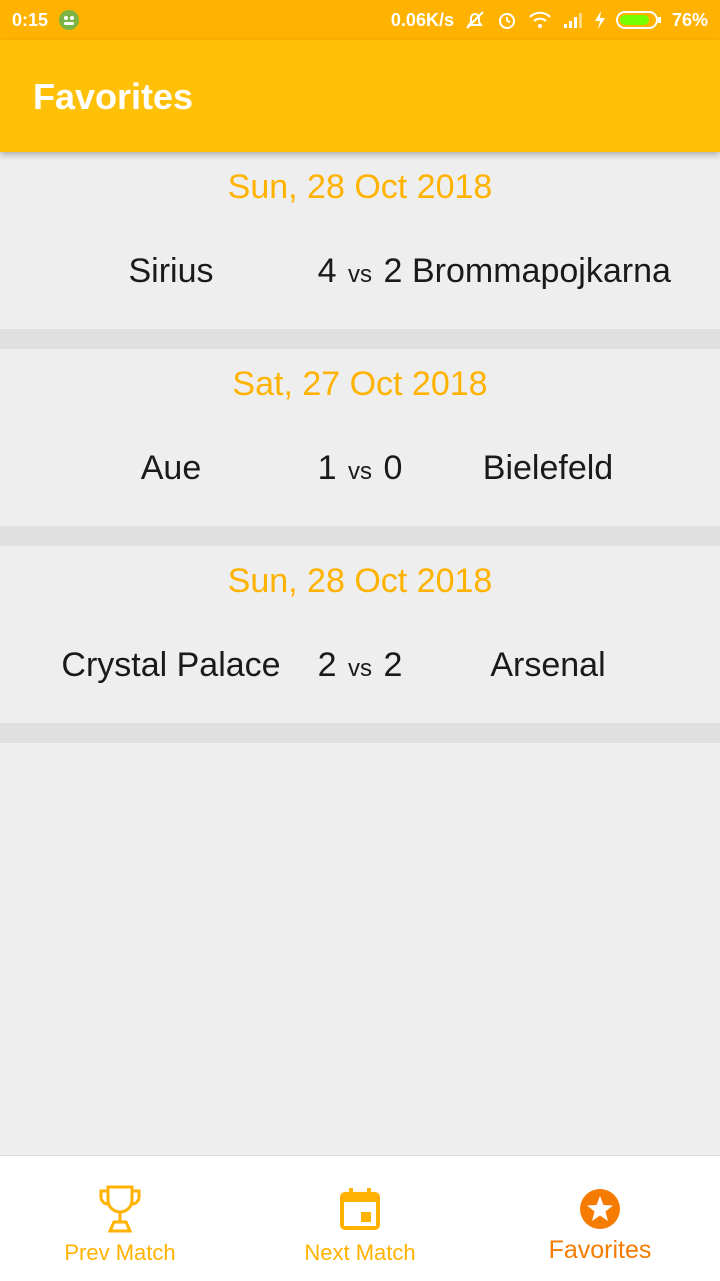 This screenshot has height=1281, width=720. I want to click on bottom-navigation: Prev Match Next Match Favorites, so click(360, 1218).